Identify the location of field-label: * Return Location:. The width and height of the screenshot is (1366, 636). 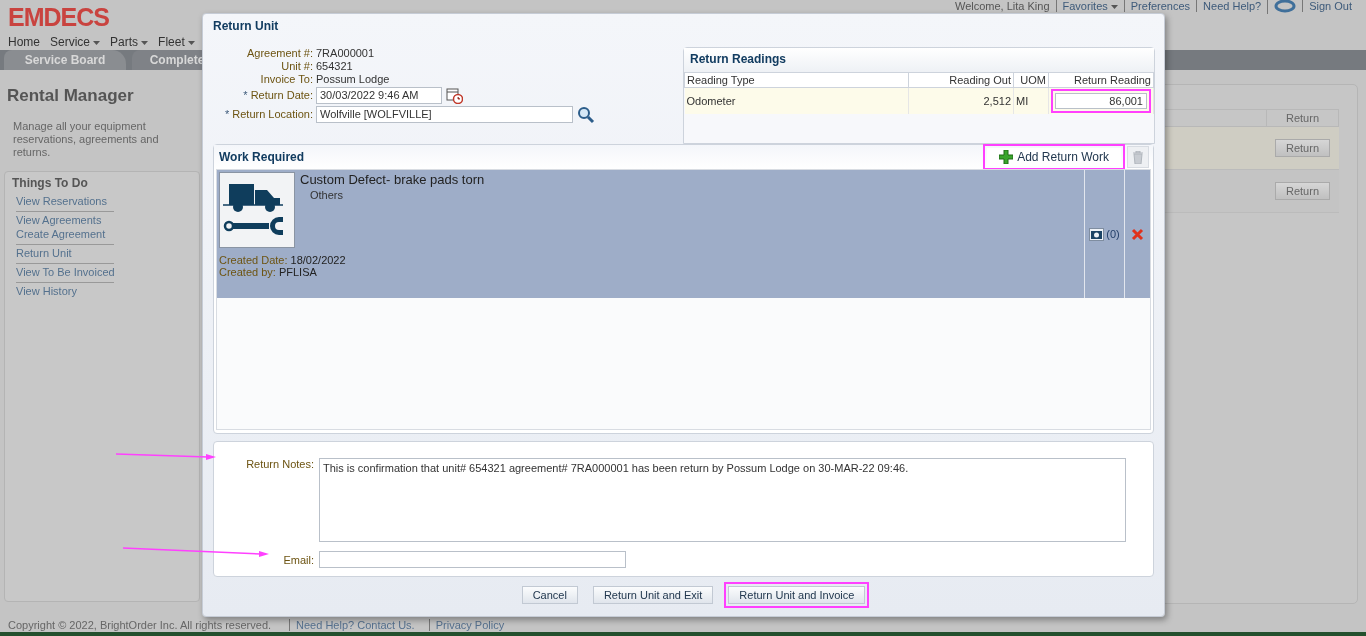
(268, 114).